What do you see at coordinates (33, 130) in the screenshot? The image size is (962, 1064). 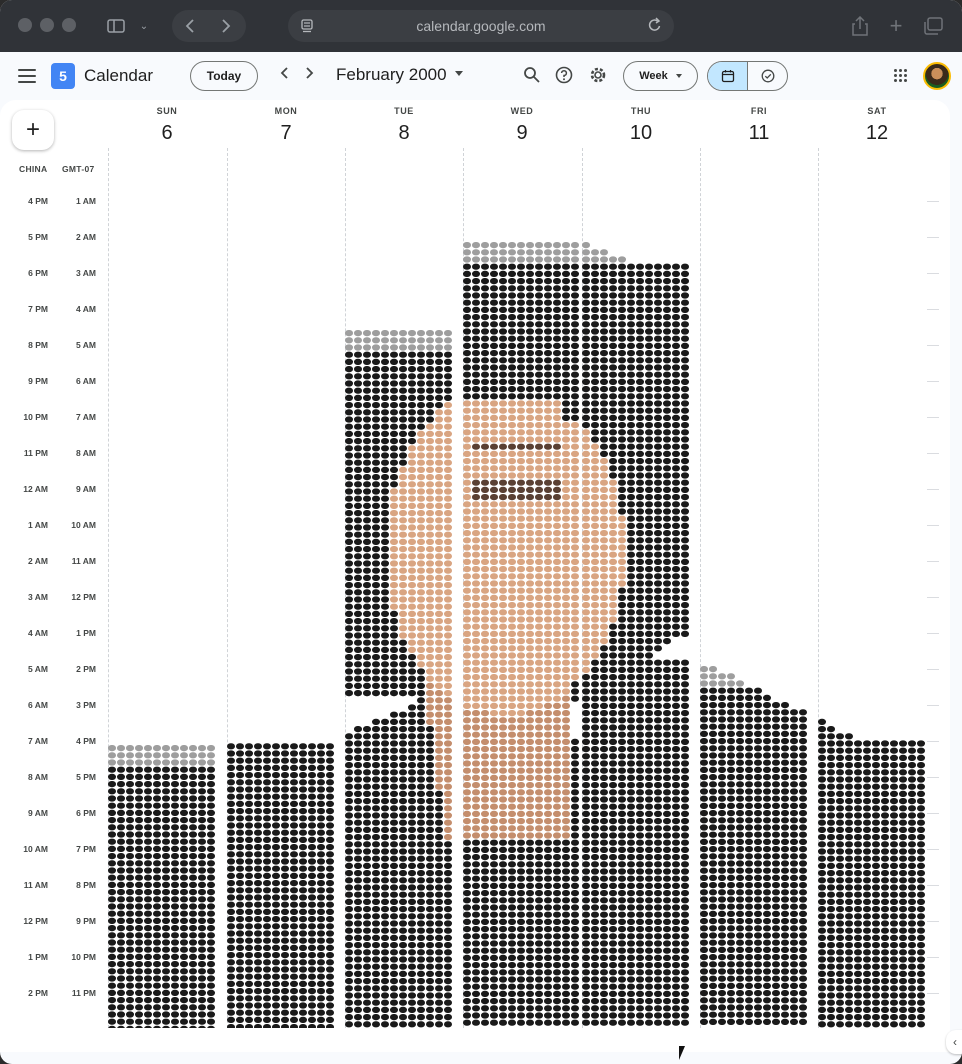 I see `create-button: +` at bounding box center [33, 130].